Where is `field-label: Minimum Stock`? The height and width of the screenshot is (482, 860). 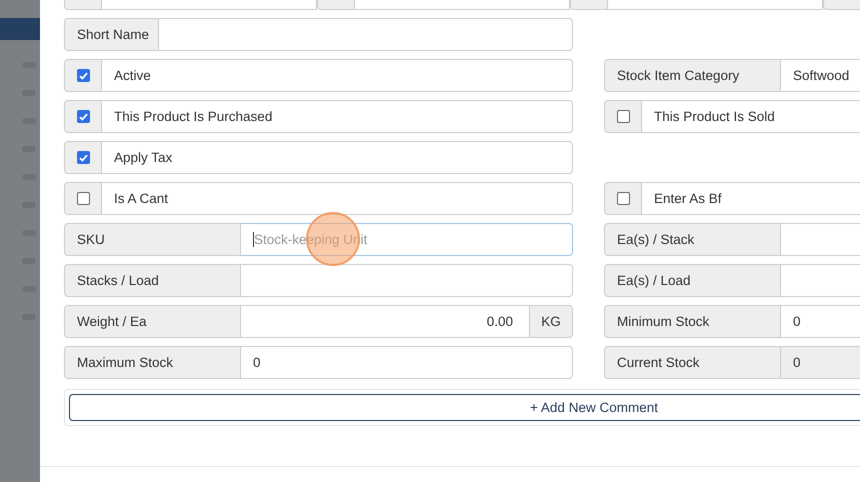 field-label: Minimum Stock is located at coordinates (692, 321).